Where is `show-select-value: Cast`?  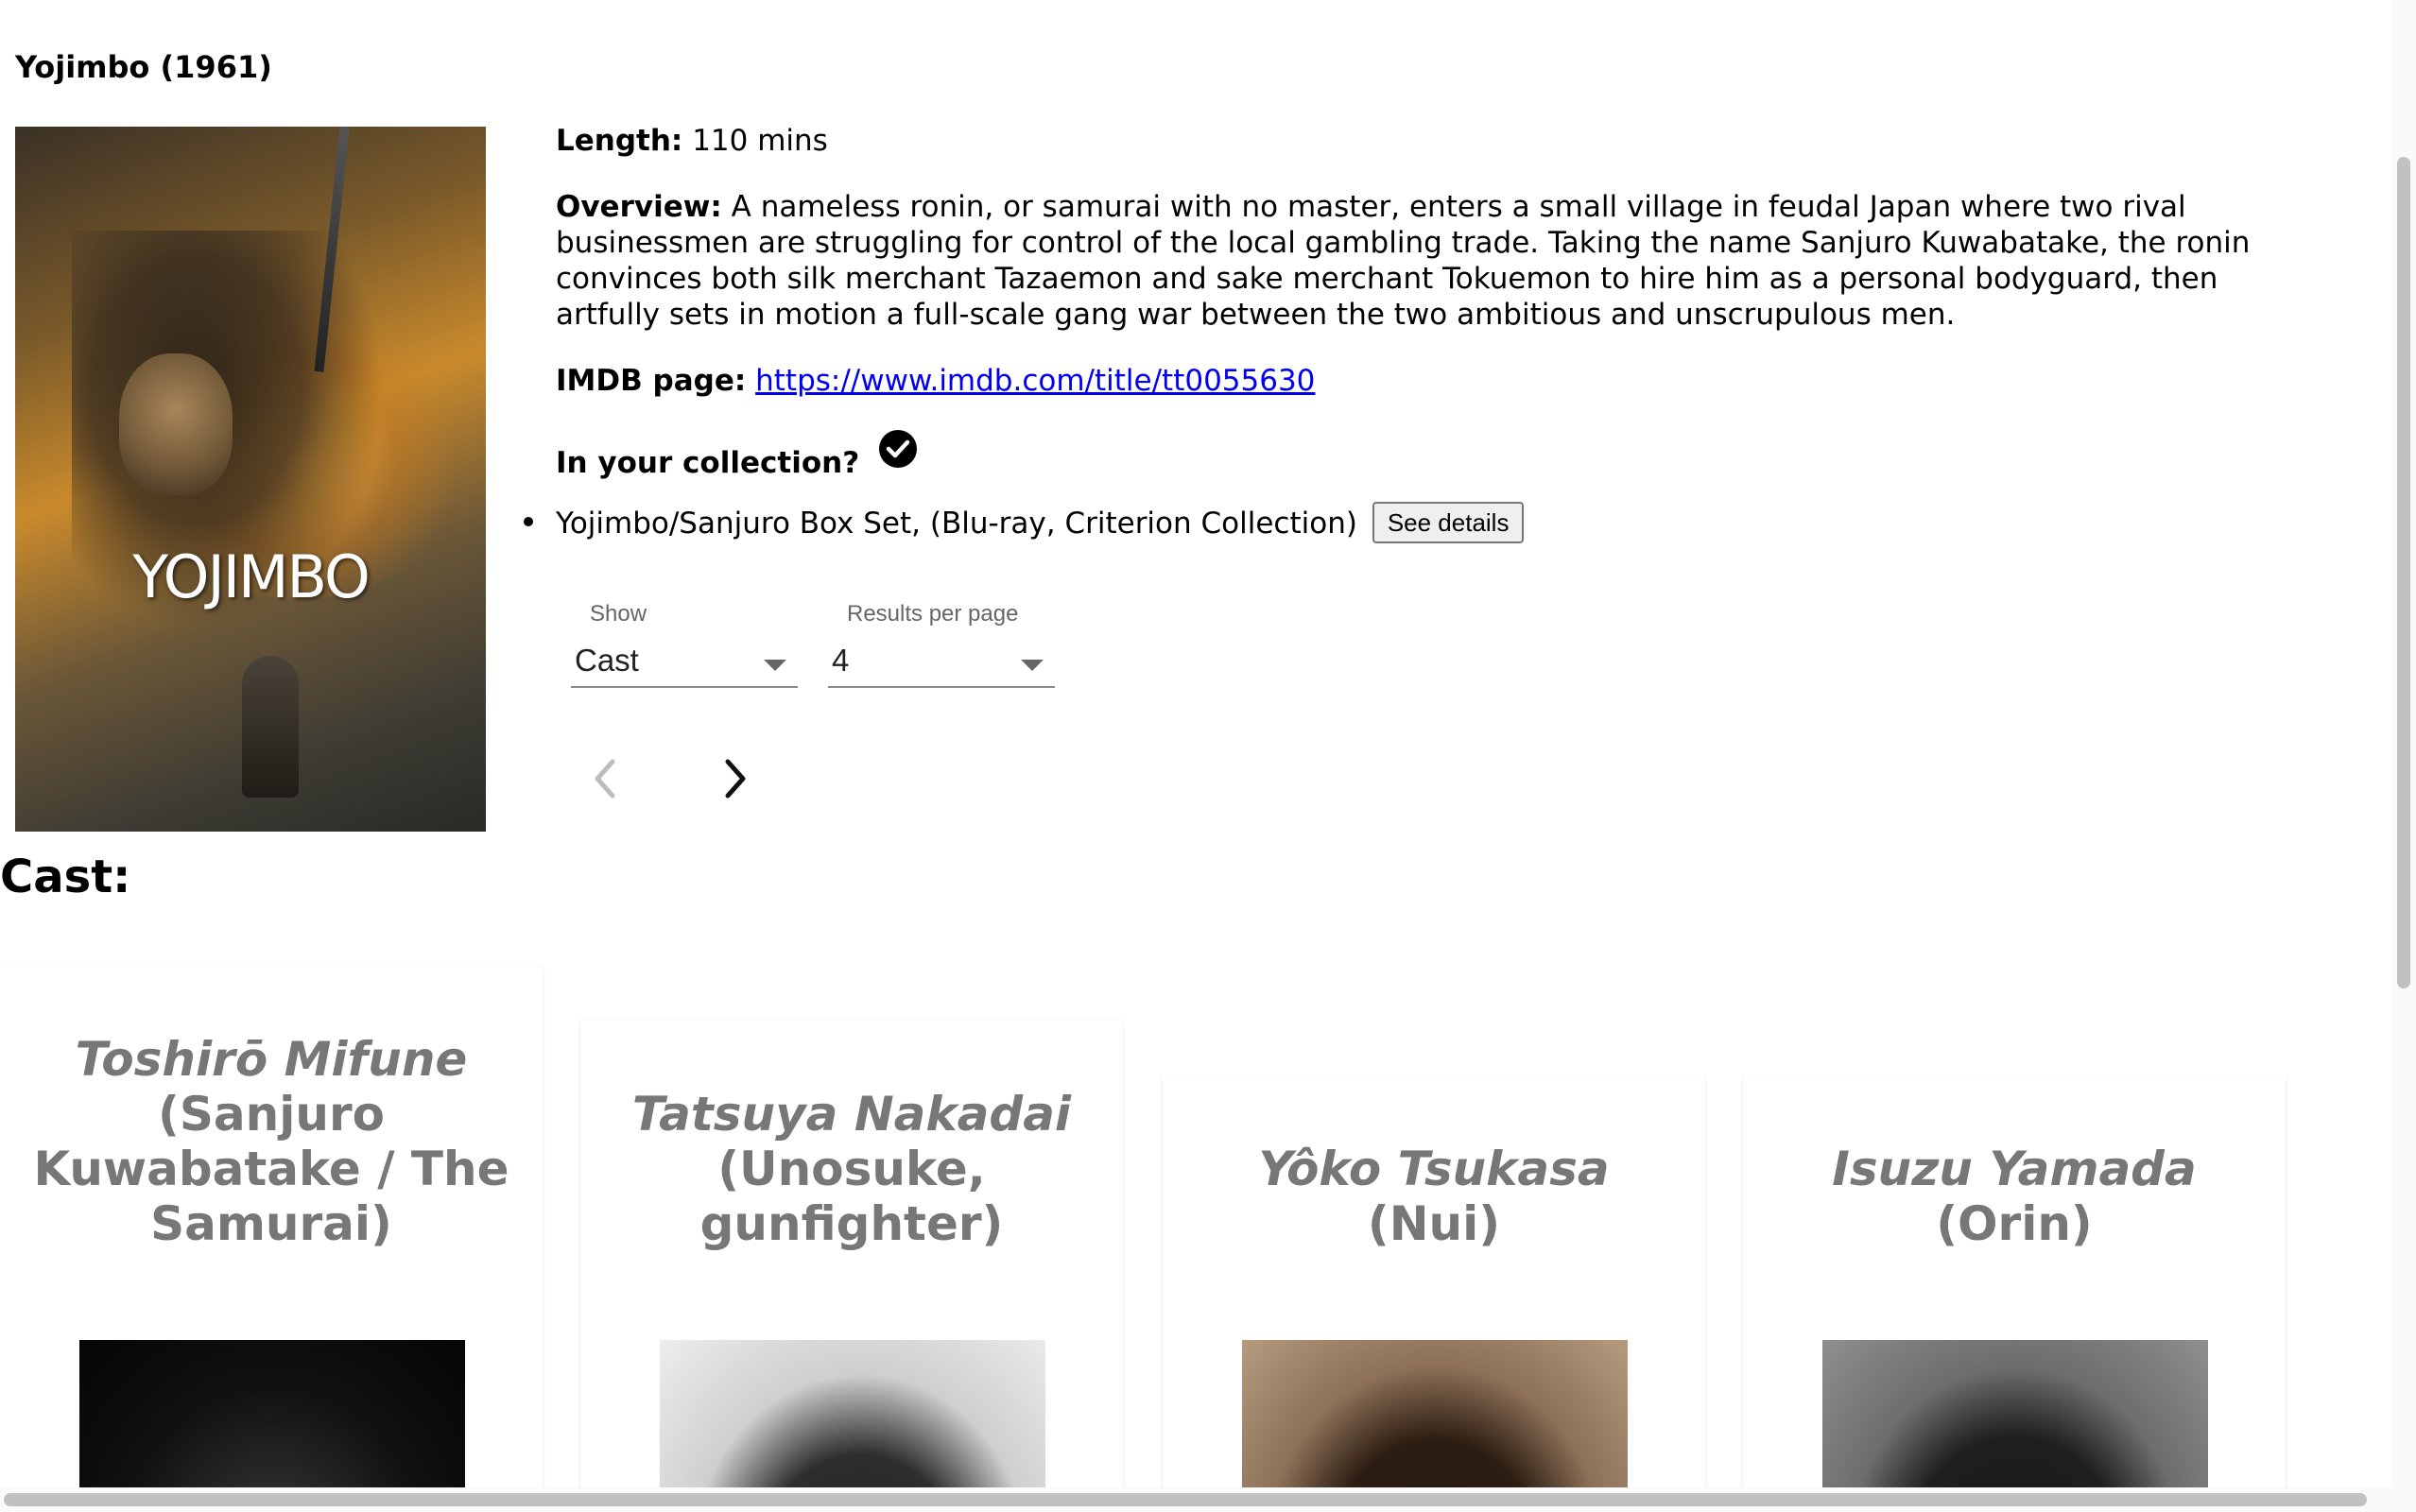
show-select-value: Cast is located at coordinates (607, 660).